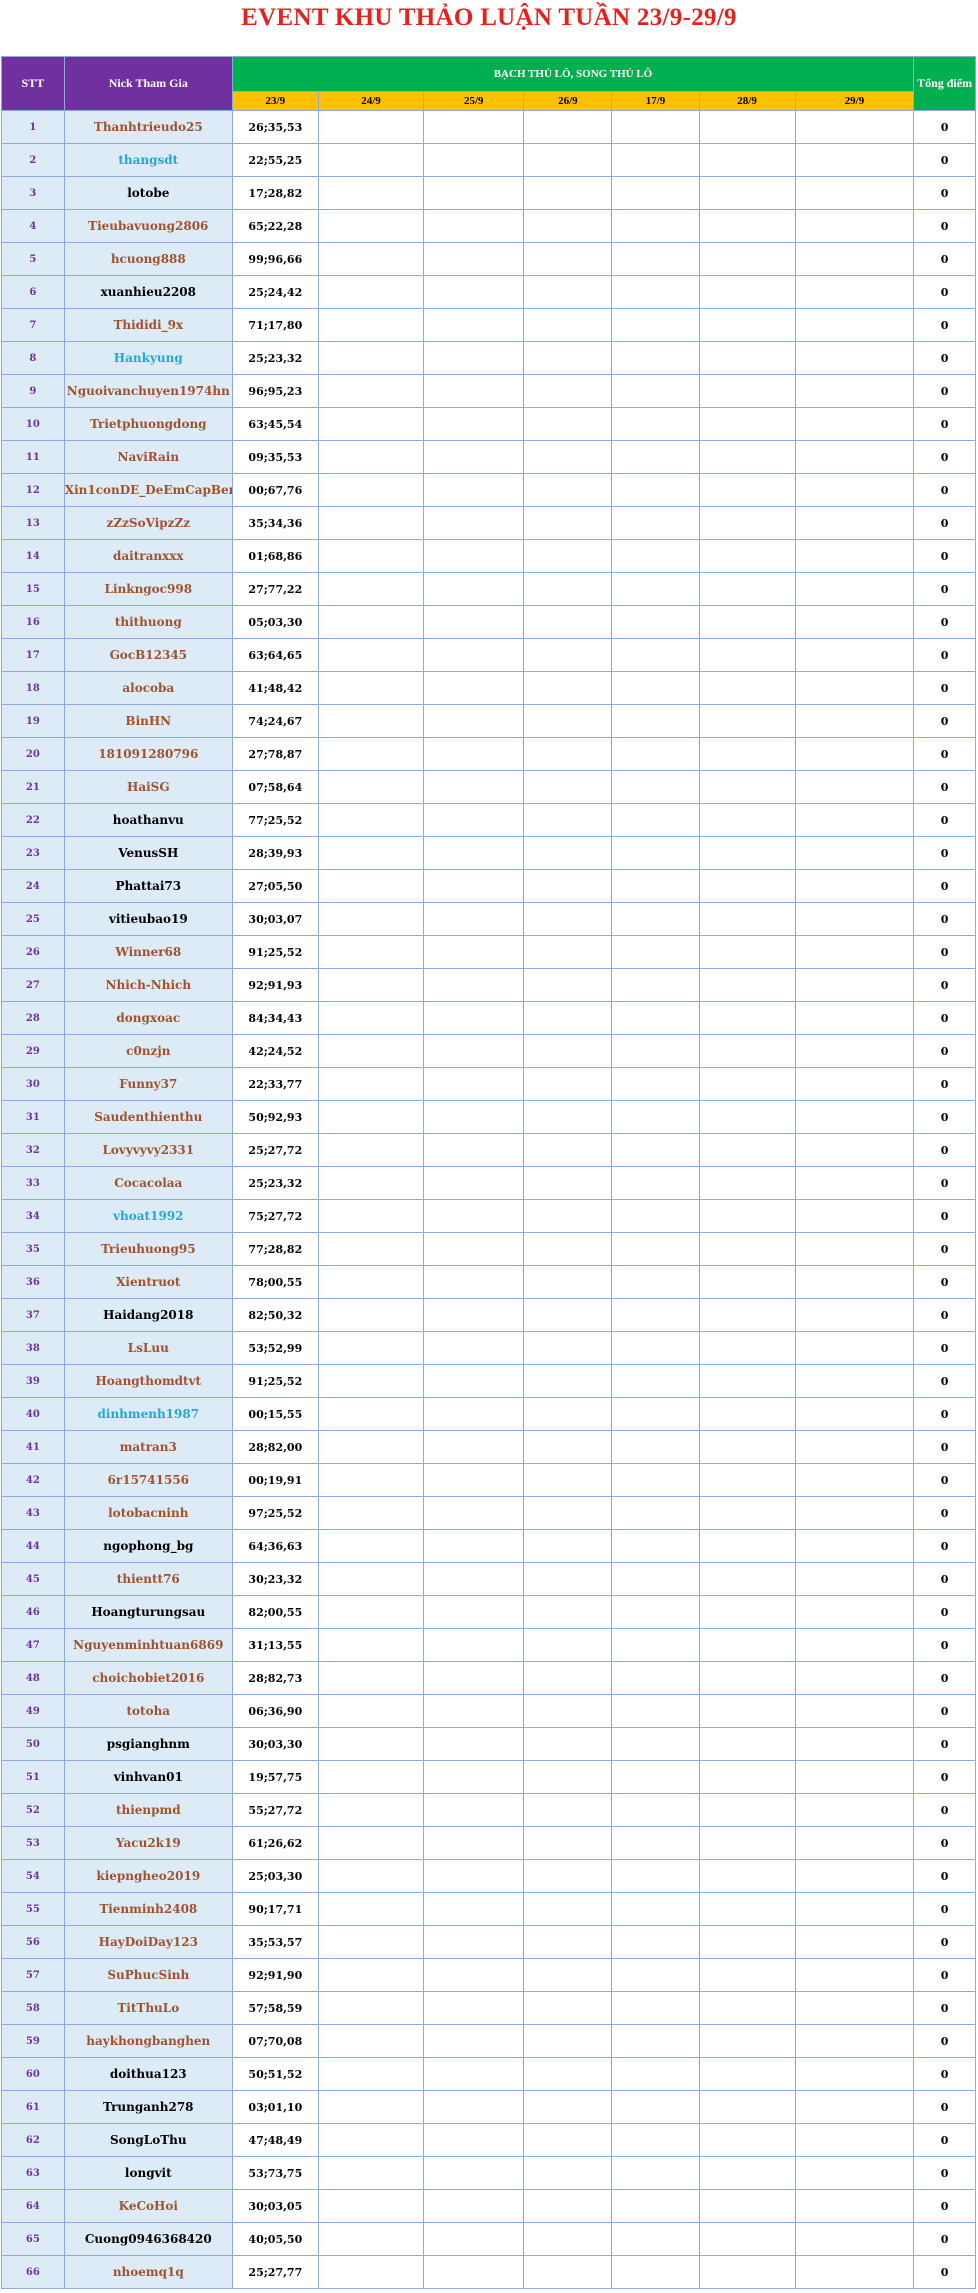  I want to click on row-number: 42, so click(33, 1480).